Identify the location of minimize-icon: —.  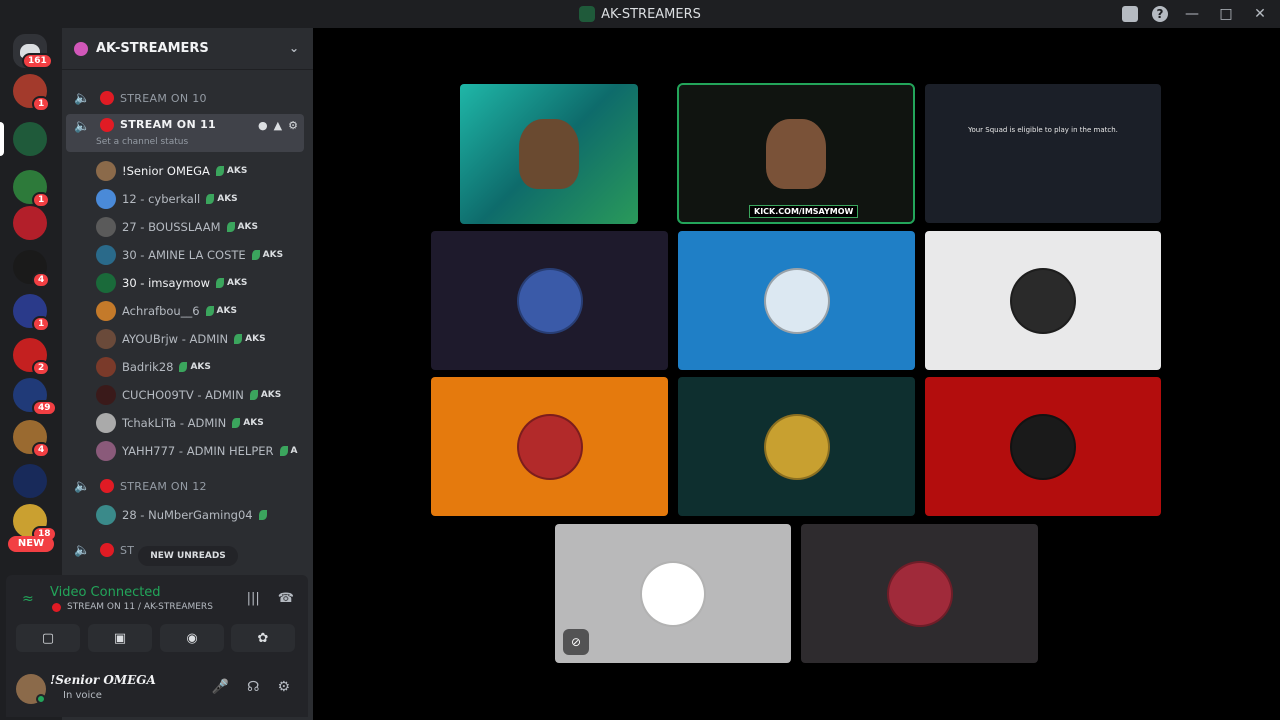
(1192, 14).